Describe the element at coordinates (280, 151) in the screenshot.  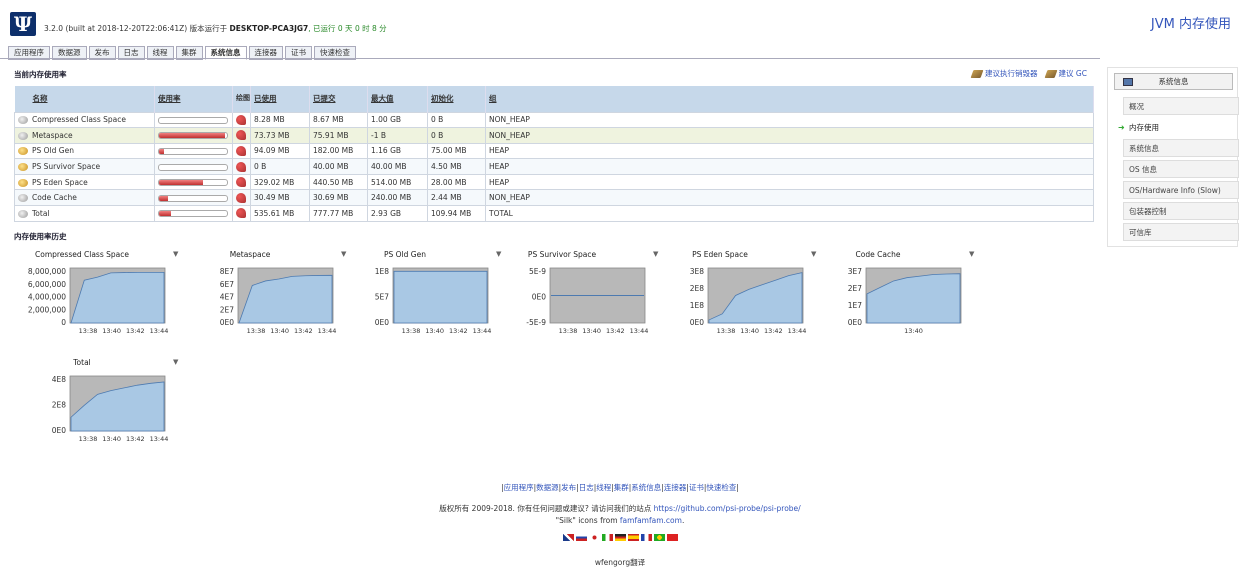
I see `used-cell: 94.09 MB` at that location.